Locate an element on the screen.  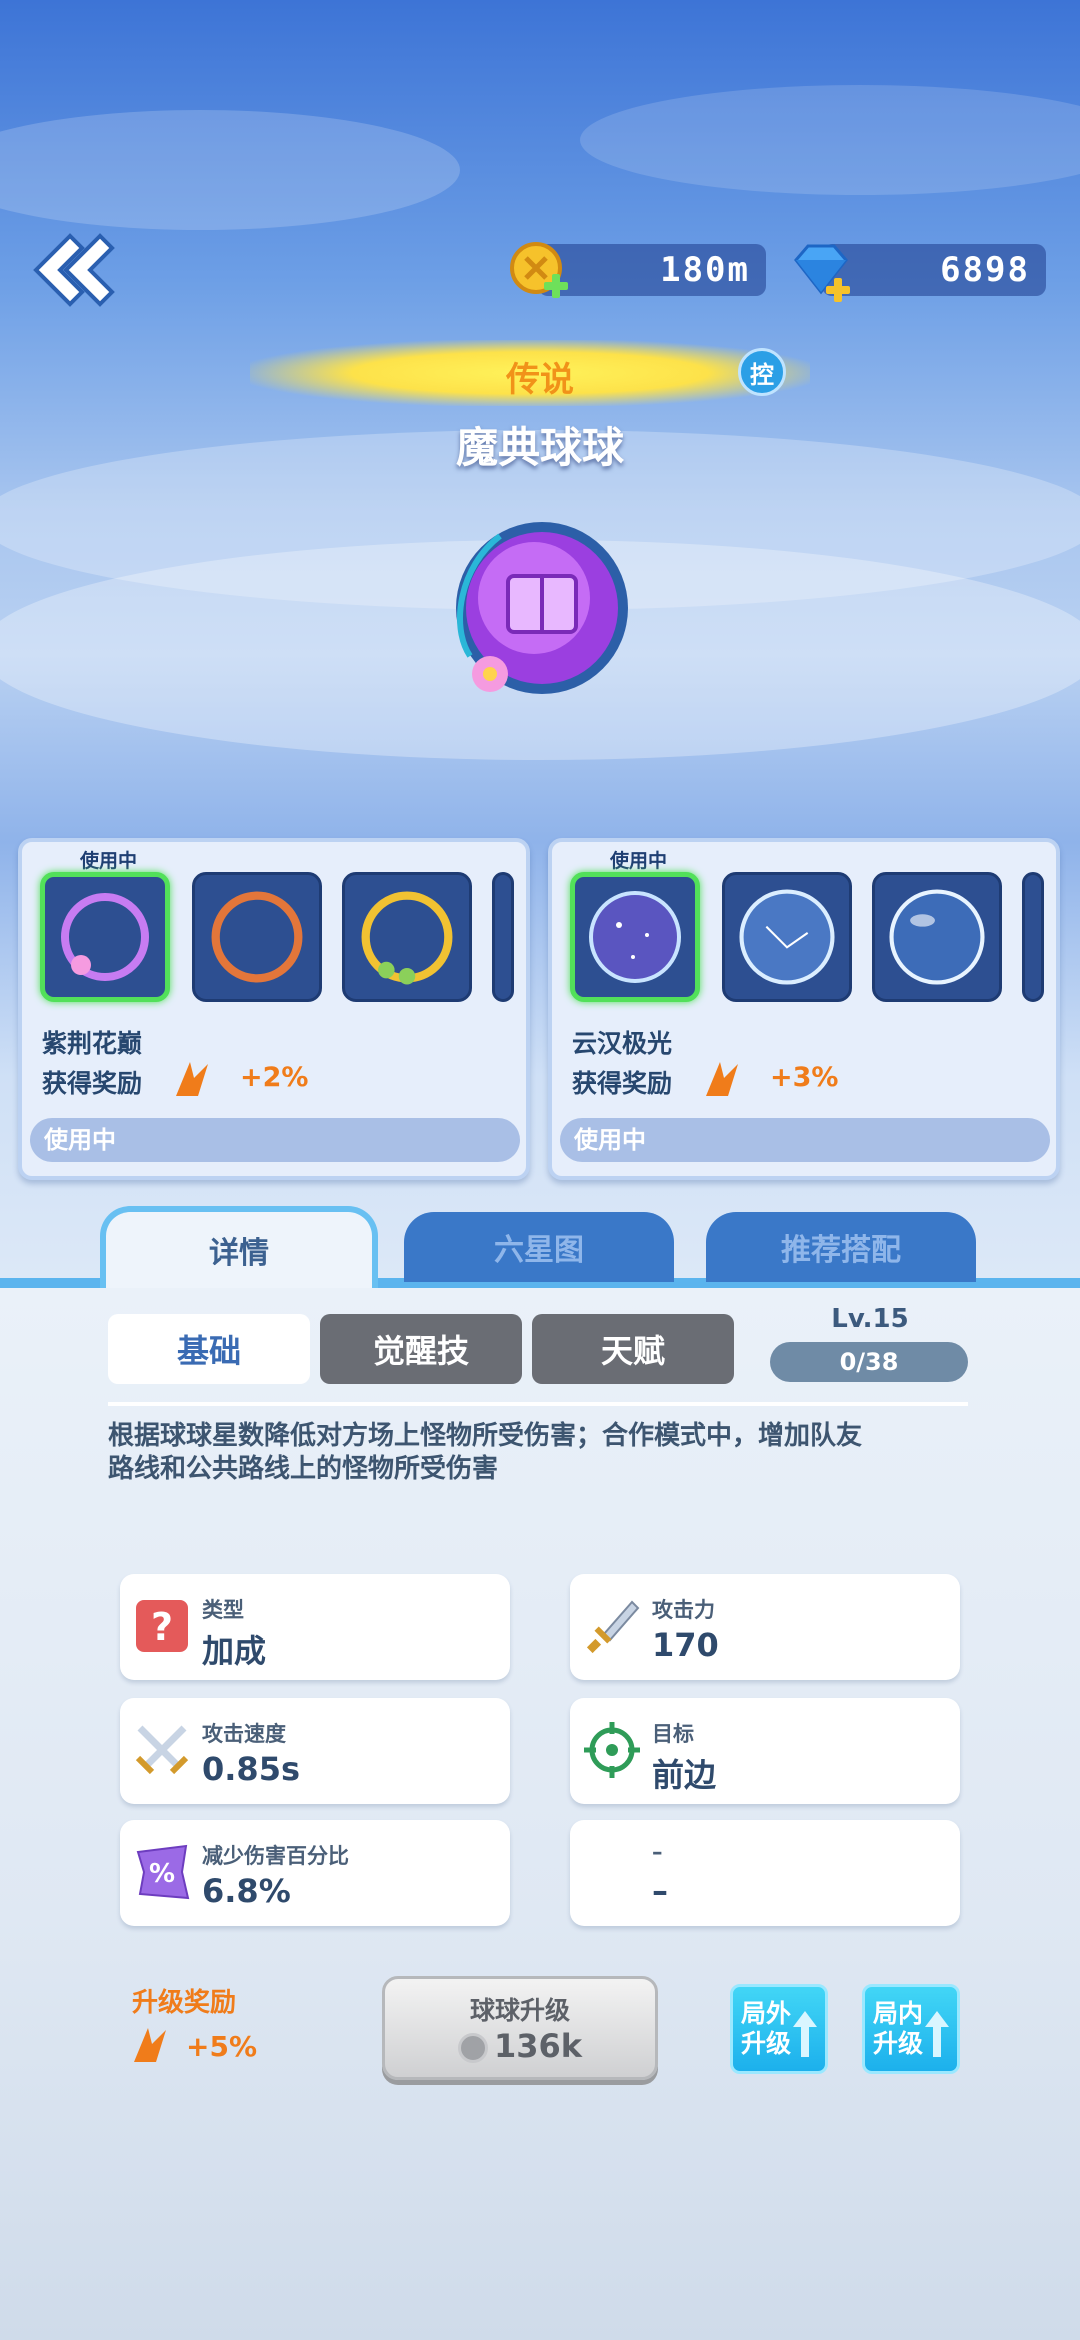
stat-card-empty: – – is located at coordinates (765, 1873).